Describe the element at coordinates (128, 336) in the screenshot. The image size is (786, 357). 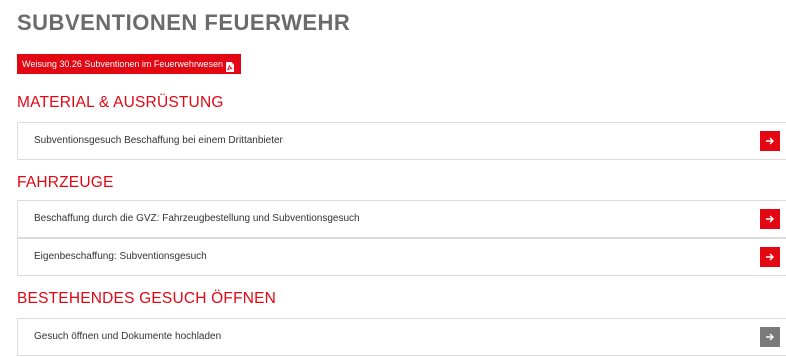
I see `list-item-label: Gesuch öffnen und Dokumente hochladen` at that location.